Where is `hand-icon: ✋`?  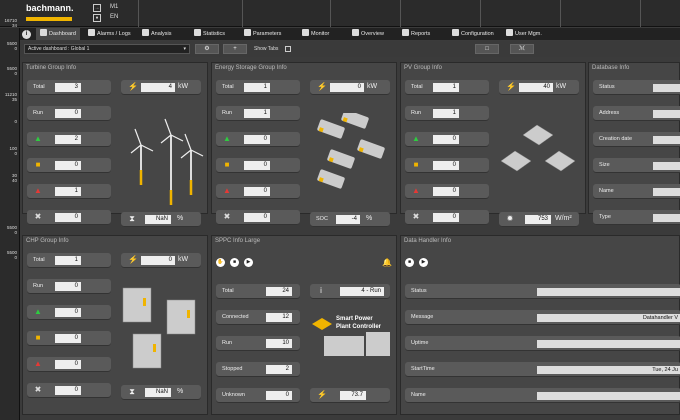 hand-icon: ✋ is located at coordinates (220, 262).